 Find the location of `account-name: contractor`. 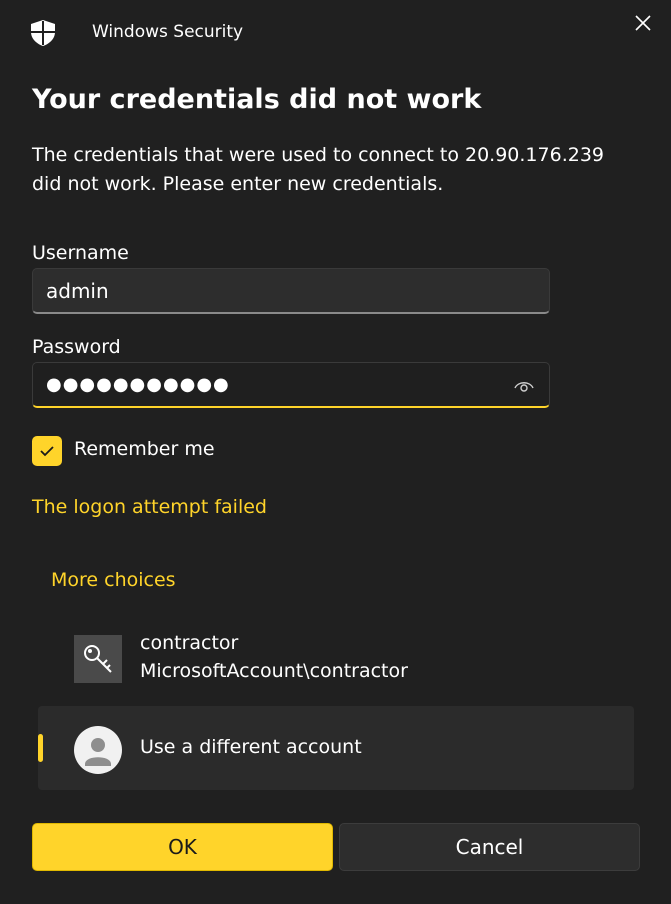

account-name: contractor is located at coordinates (189, 643).